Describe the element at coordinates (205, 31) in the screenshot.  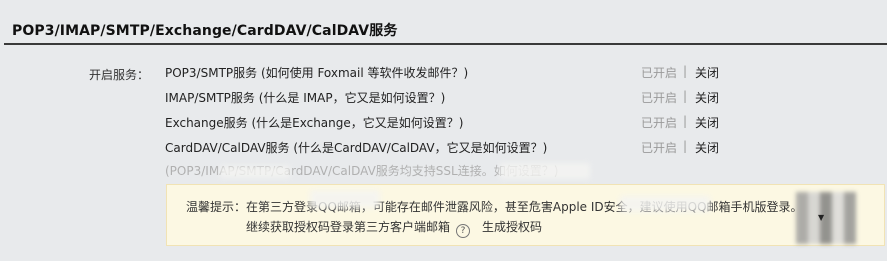
I see `section-title: POP3/IMAP/SMTP/Exchange/CardDAV/CalDAV服务` at that location.